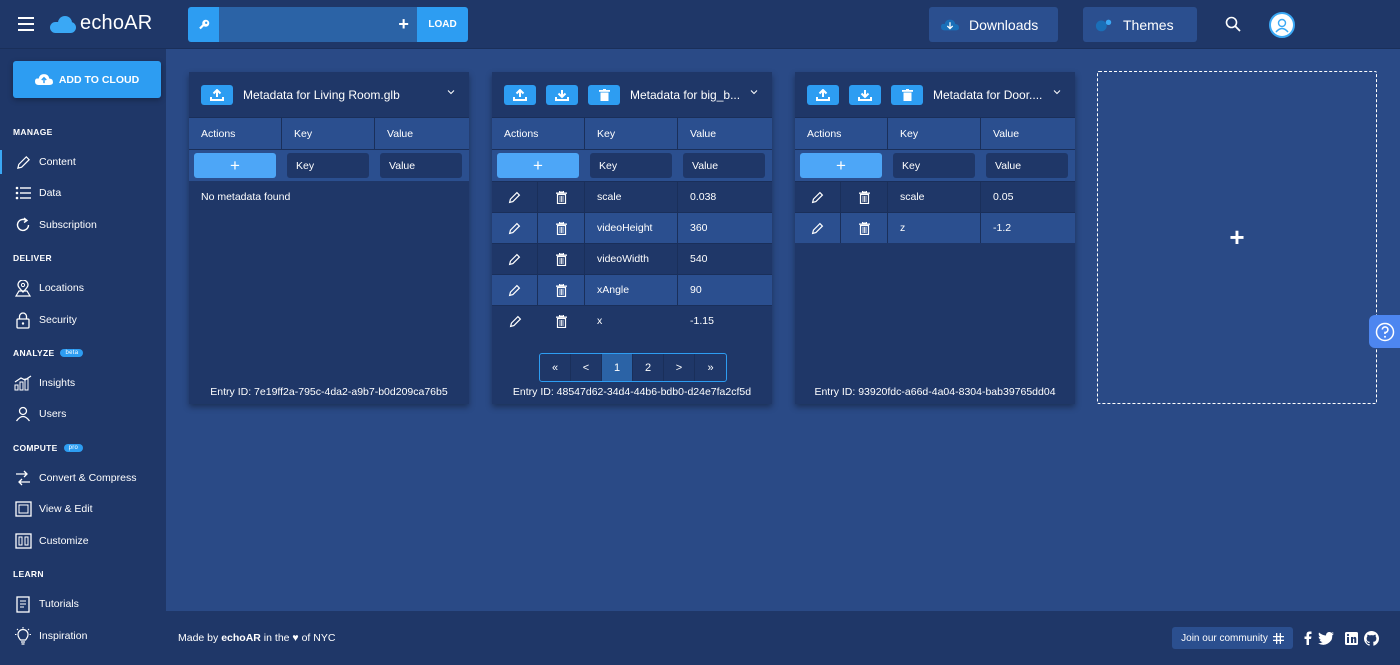 Image resolution: width=1400 pixels, height=665 pixels. Describe the element at coordinates (1232, 638) in the screenshot. I see `join-community-button: Join our community` at that location.